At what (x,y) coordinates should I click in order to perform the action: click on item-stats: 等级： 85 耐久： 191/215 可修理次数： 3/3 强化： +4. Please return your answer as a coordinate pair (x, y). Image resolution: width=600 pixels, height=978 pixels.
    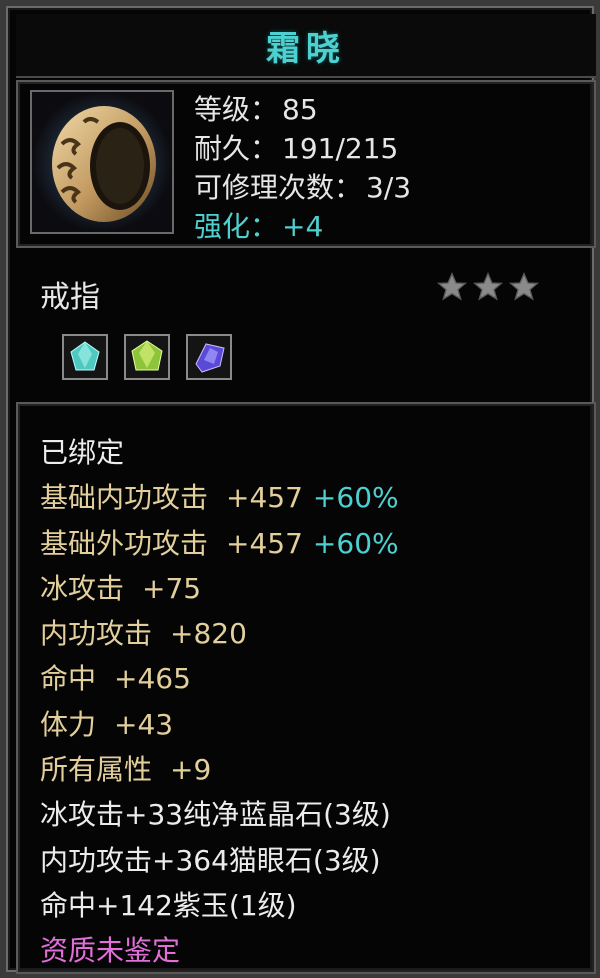
    Looking at the image, I should click on (389, 168).